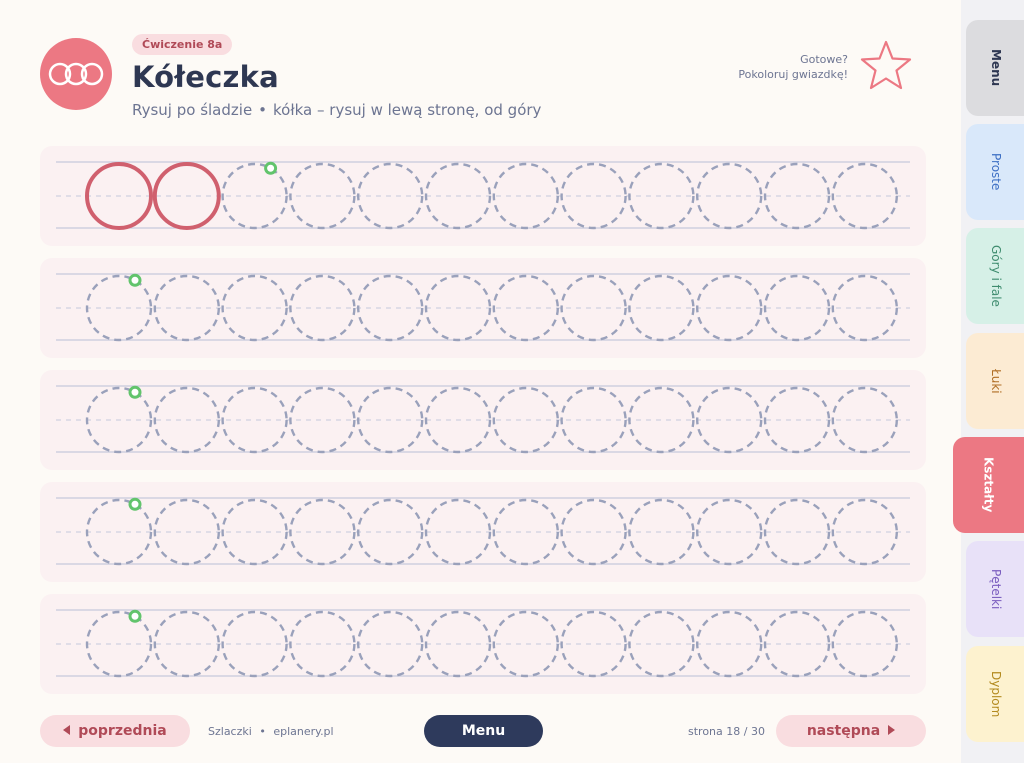  Describe the element at coordinates (192, 110) in the screenshot. I see `subtitle-instruction: Rysuj po śladzie` at that location.